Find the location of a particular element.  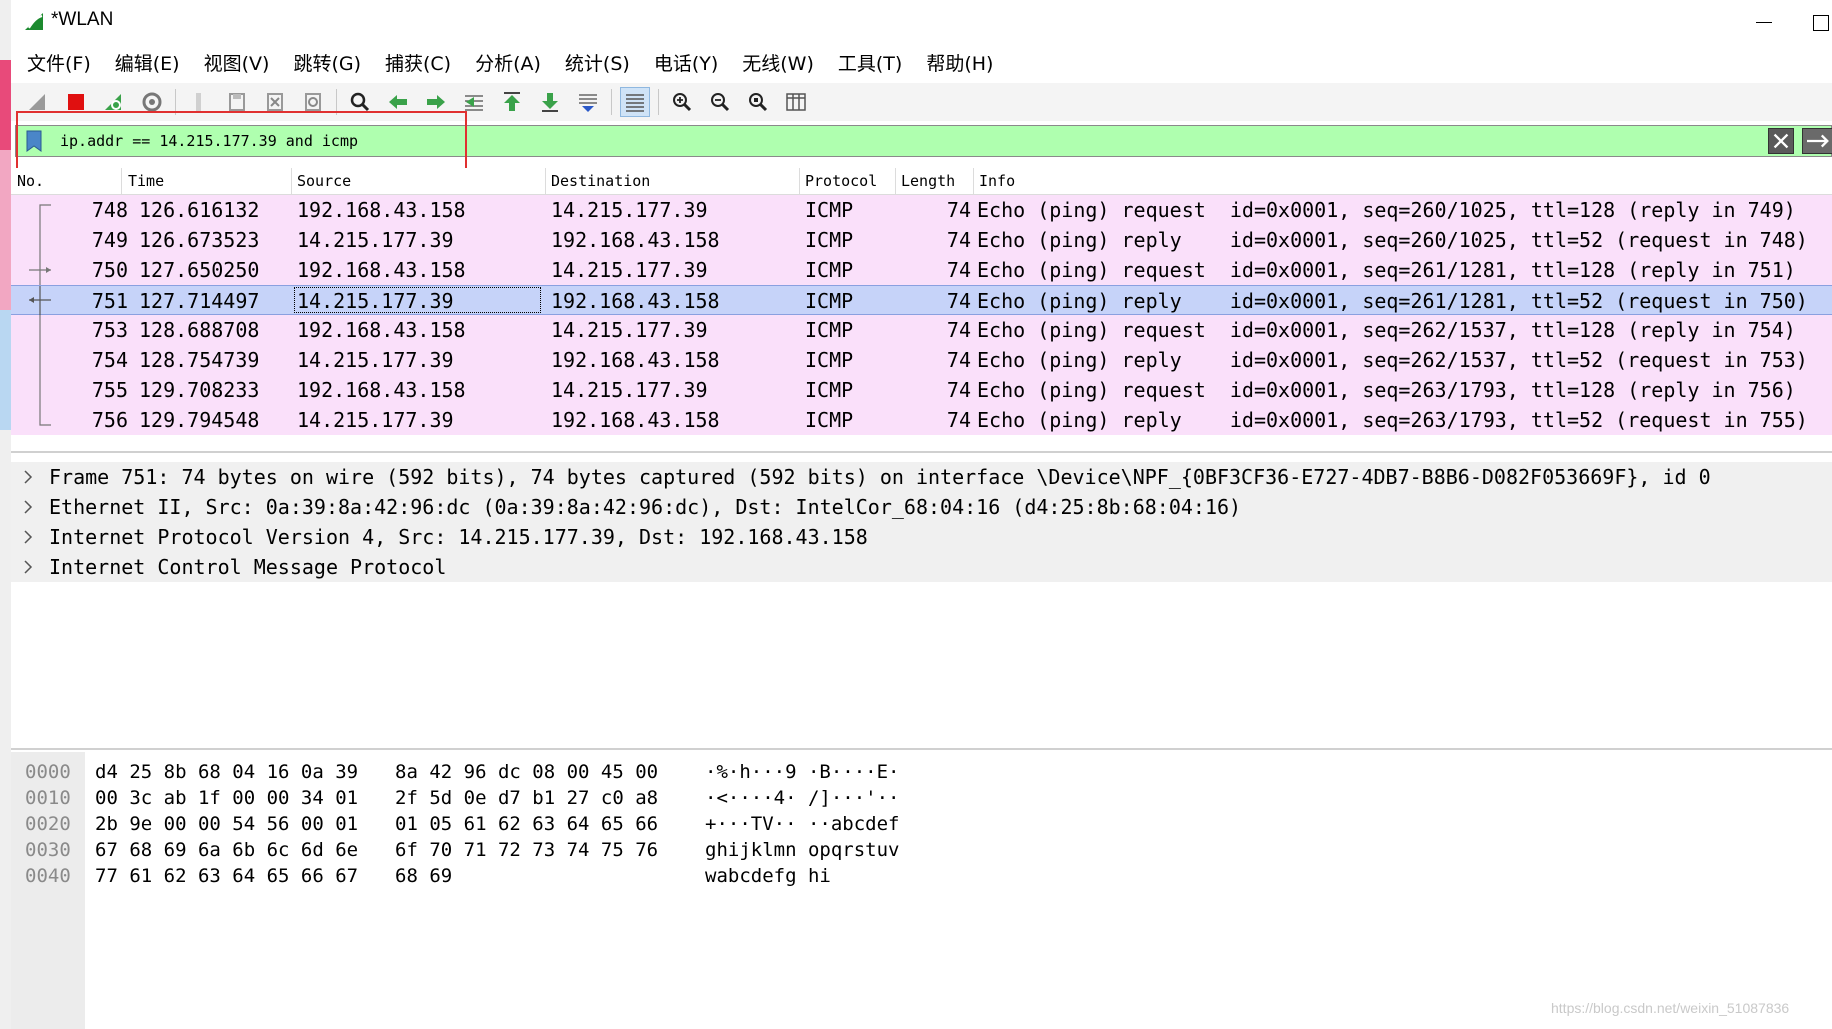

reload-file-icon is located at coordinates (313, 102).